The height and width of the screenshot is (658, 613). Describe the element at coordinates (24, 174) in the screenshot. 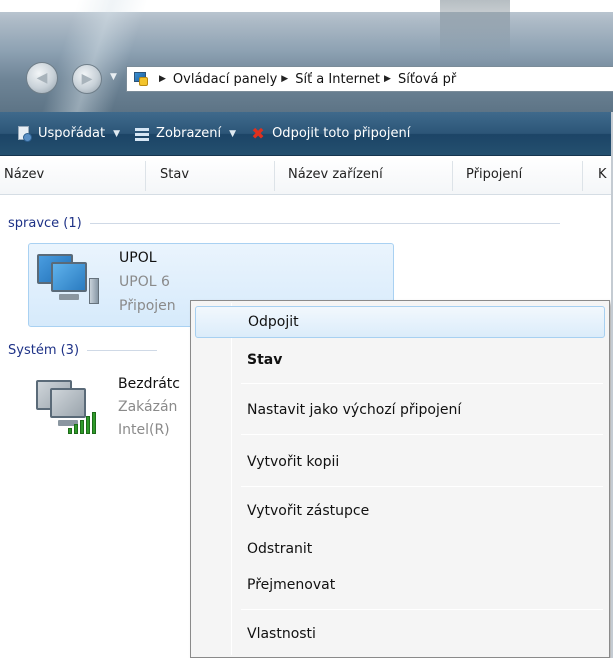

I see `column-header-name: Název` at that location.